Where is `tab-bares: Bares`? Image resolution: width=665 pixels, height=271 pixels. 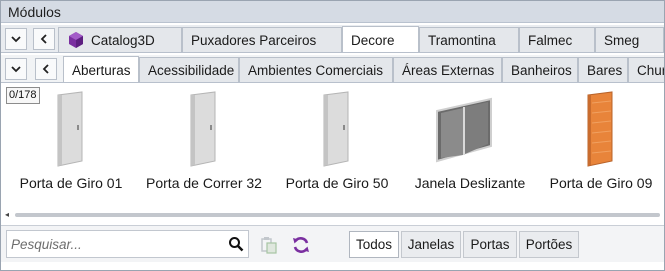
tab-bares: Bares is located at coordinates (603, 69).